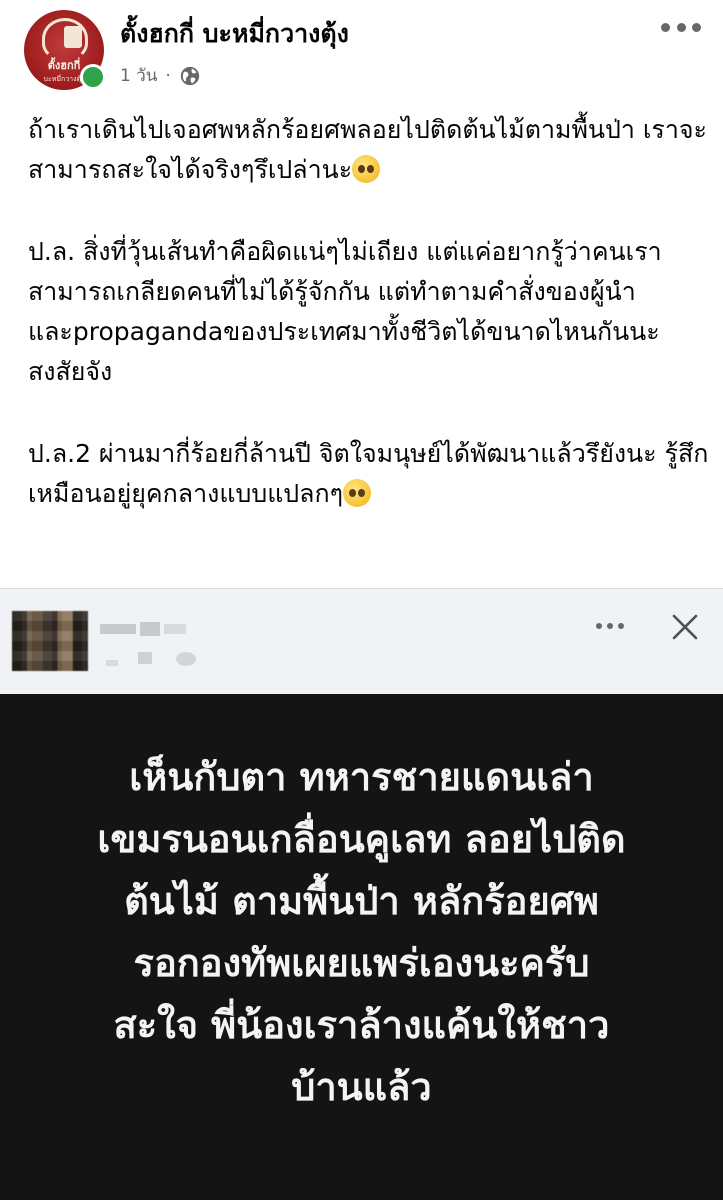  What do you see at coordinates (189, 75) in the screenshot?
I see `globe-icon` at bounding box center [189, 75].